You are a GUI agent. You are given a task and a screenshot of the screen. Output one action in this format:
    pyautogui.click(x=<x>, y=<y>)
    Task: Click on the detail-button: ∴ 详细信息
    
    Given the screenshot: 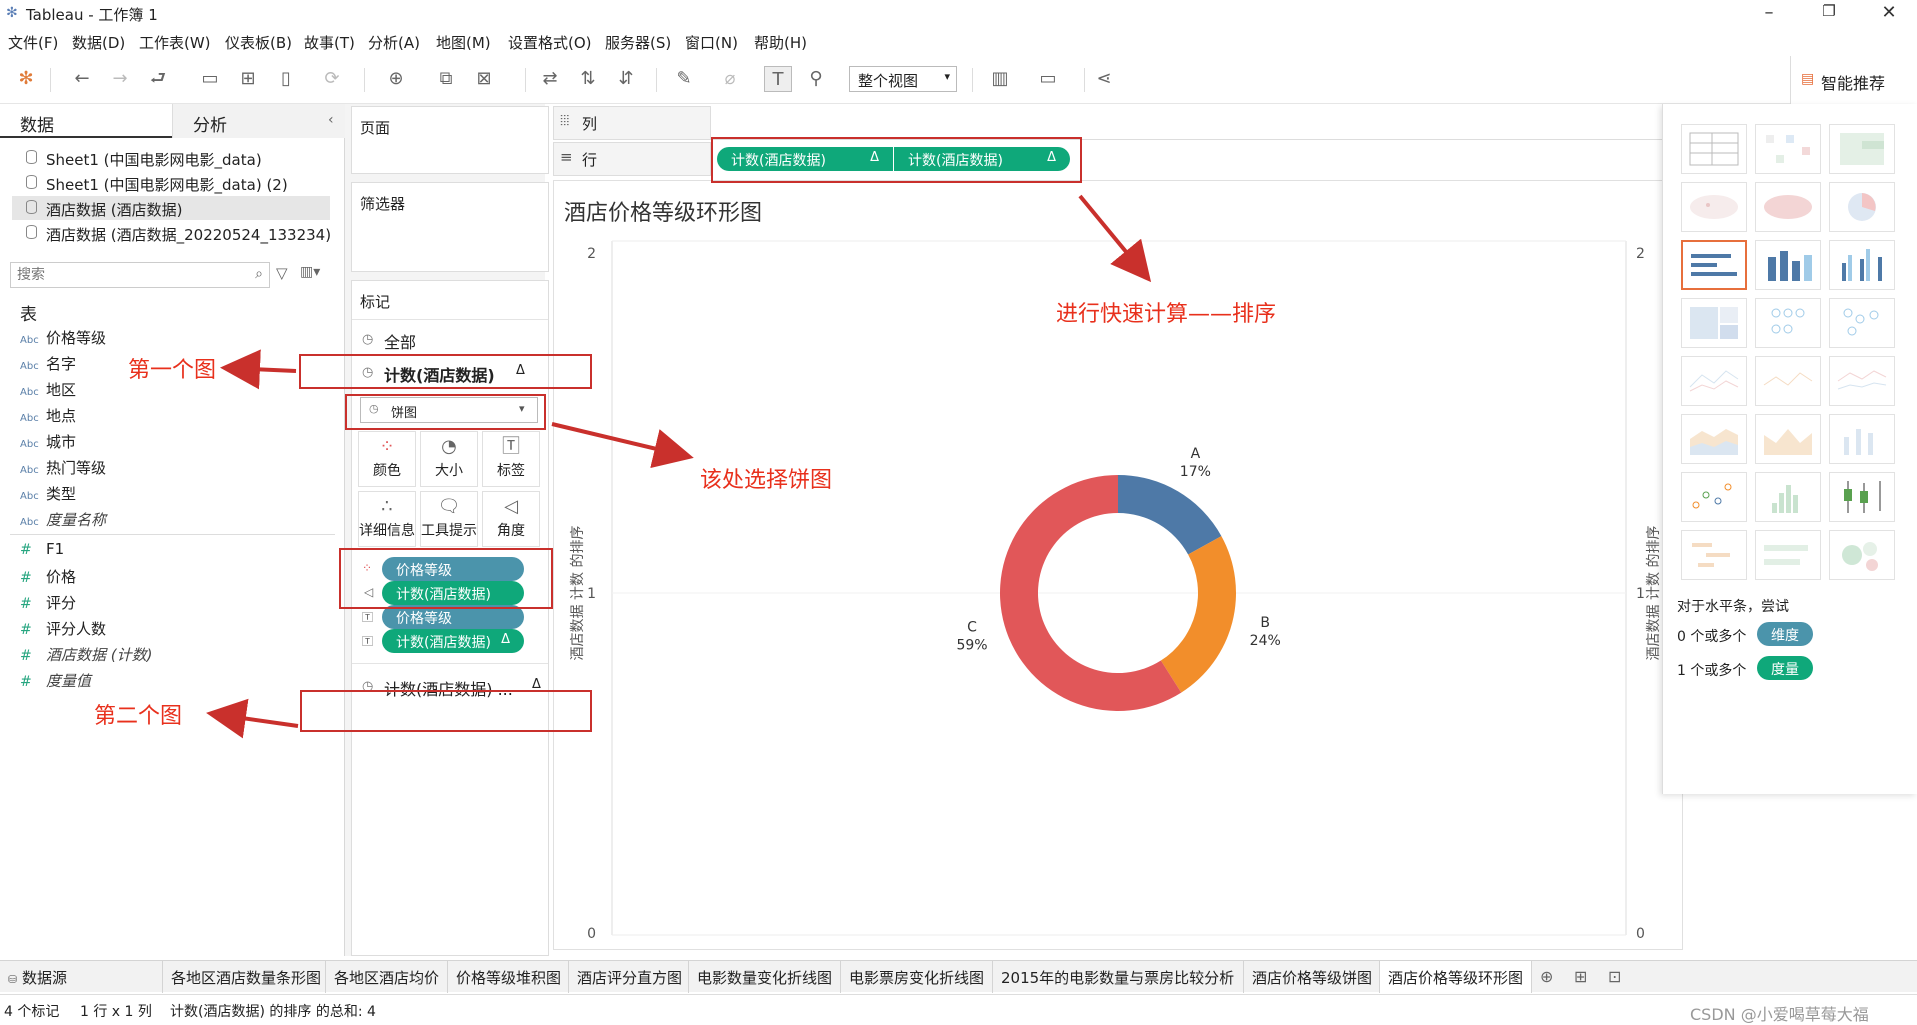 What is the action you would take?
    pyautogui.click(x=387, y=519)
    